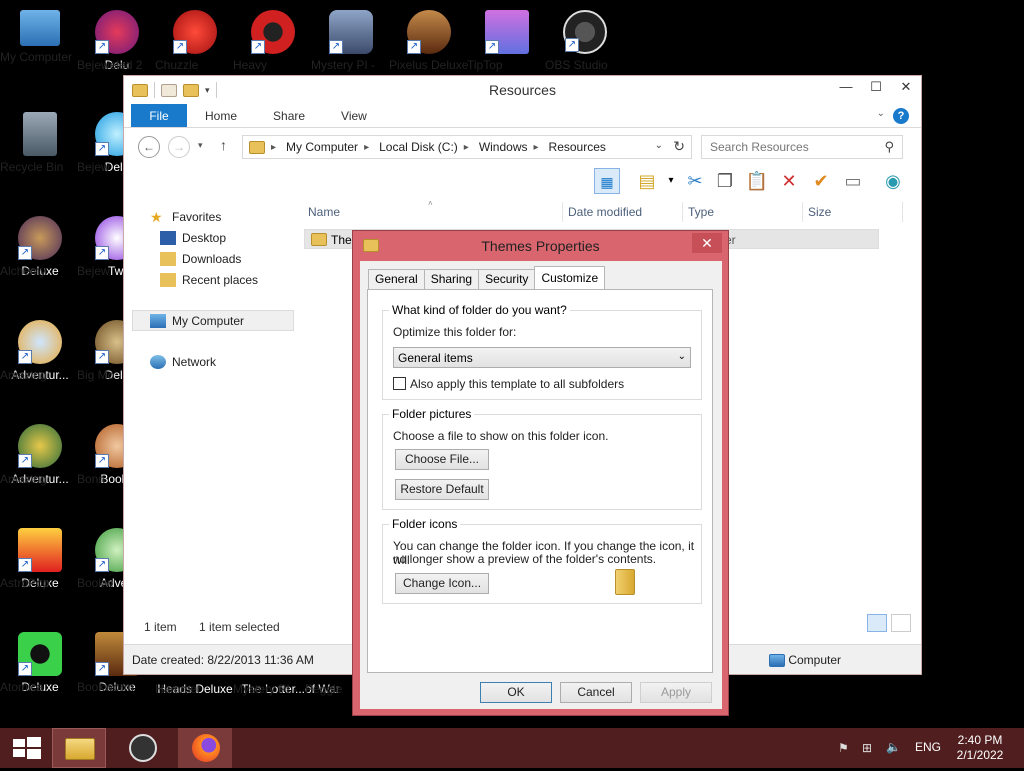  I want to click on apply-button: Apply, so click(676, 692).